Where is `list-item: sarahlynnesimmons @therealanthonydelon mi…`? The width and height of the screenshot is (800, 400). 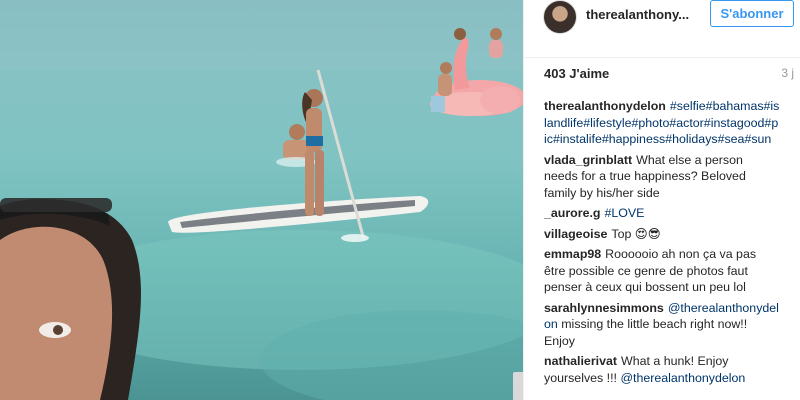 list-item: sarahlynnesimmons @therealanthonydelon mi… is located at coordinates (662, 325).